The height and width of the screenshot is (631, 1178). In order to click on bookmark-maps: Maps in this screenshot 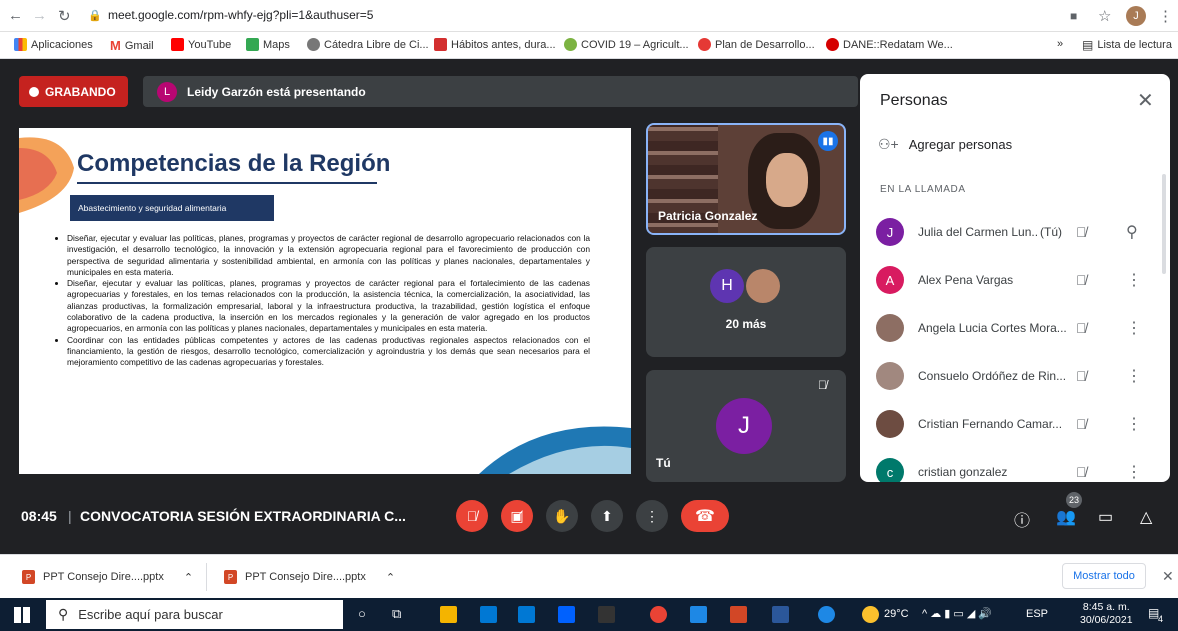, I will do `click(268, 44)`.